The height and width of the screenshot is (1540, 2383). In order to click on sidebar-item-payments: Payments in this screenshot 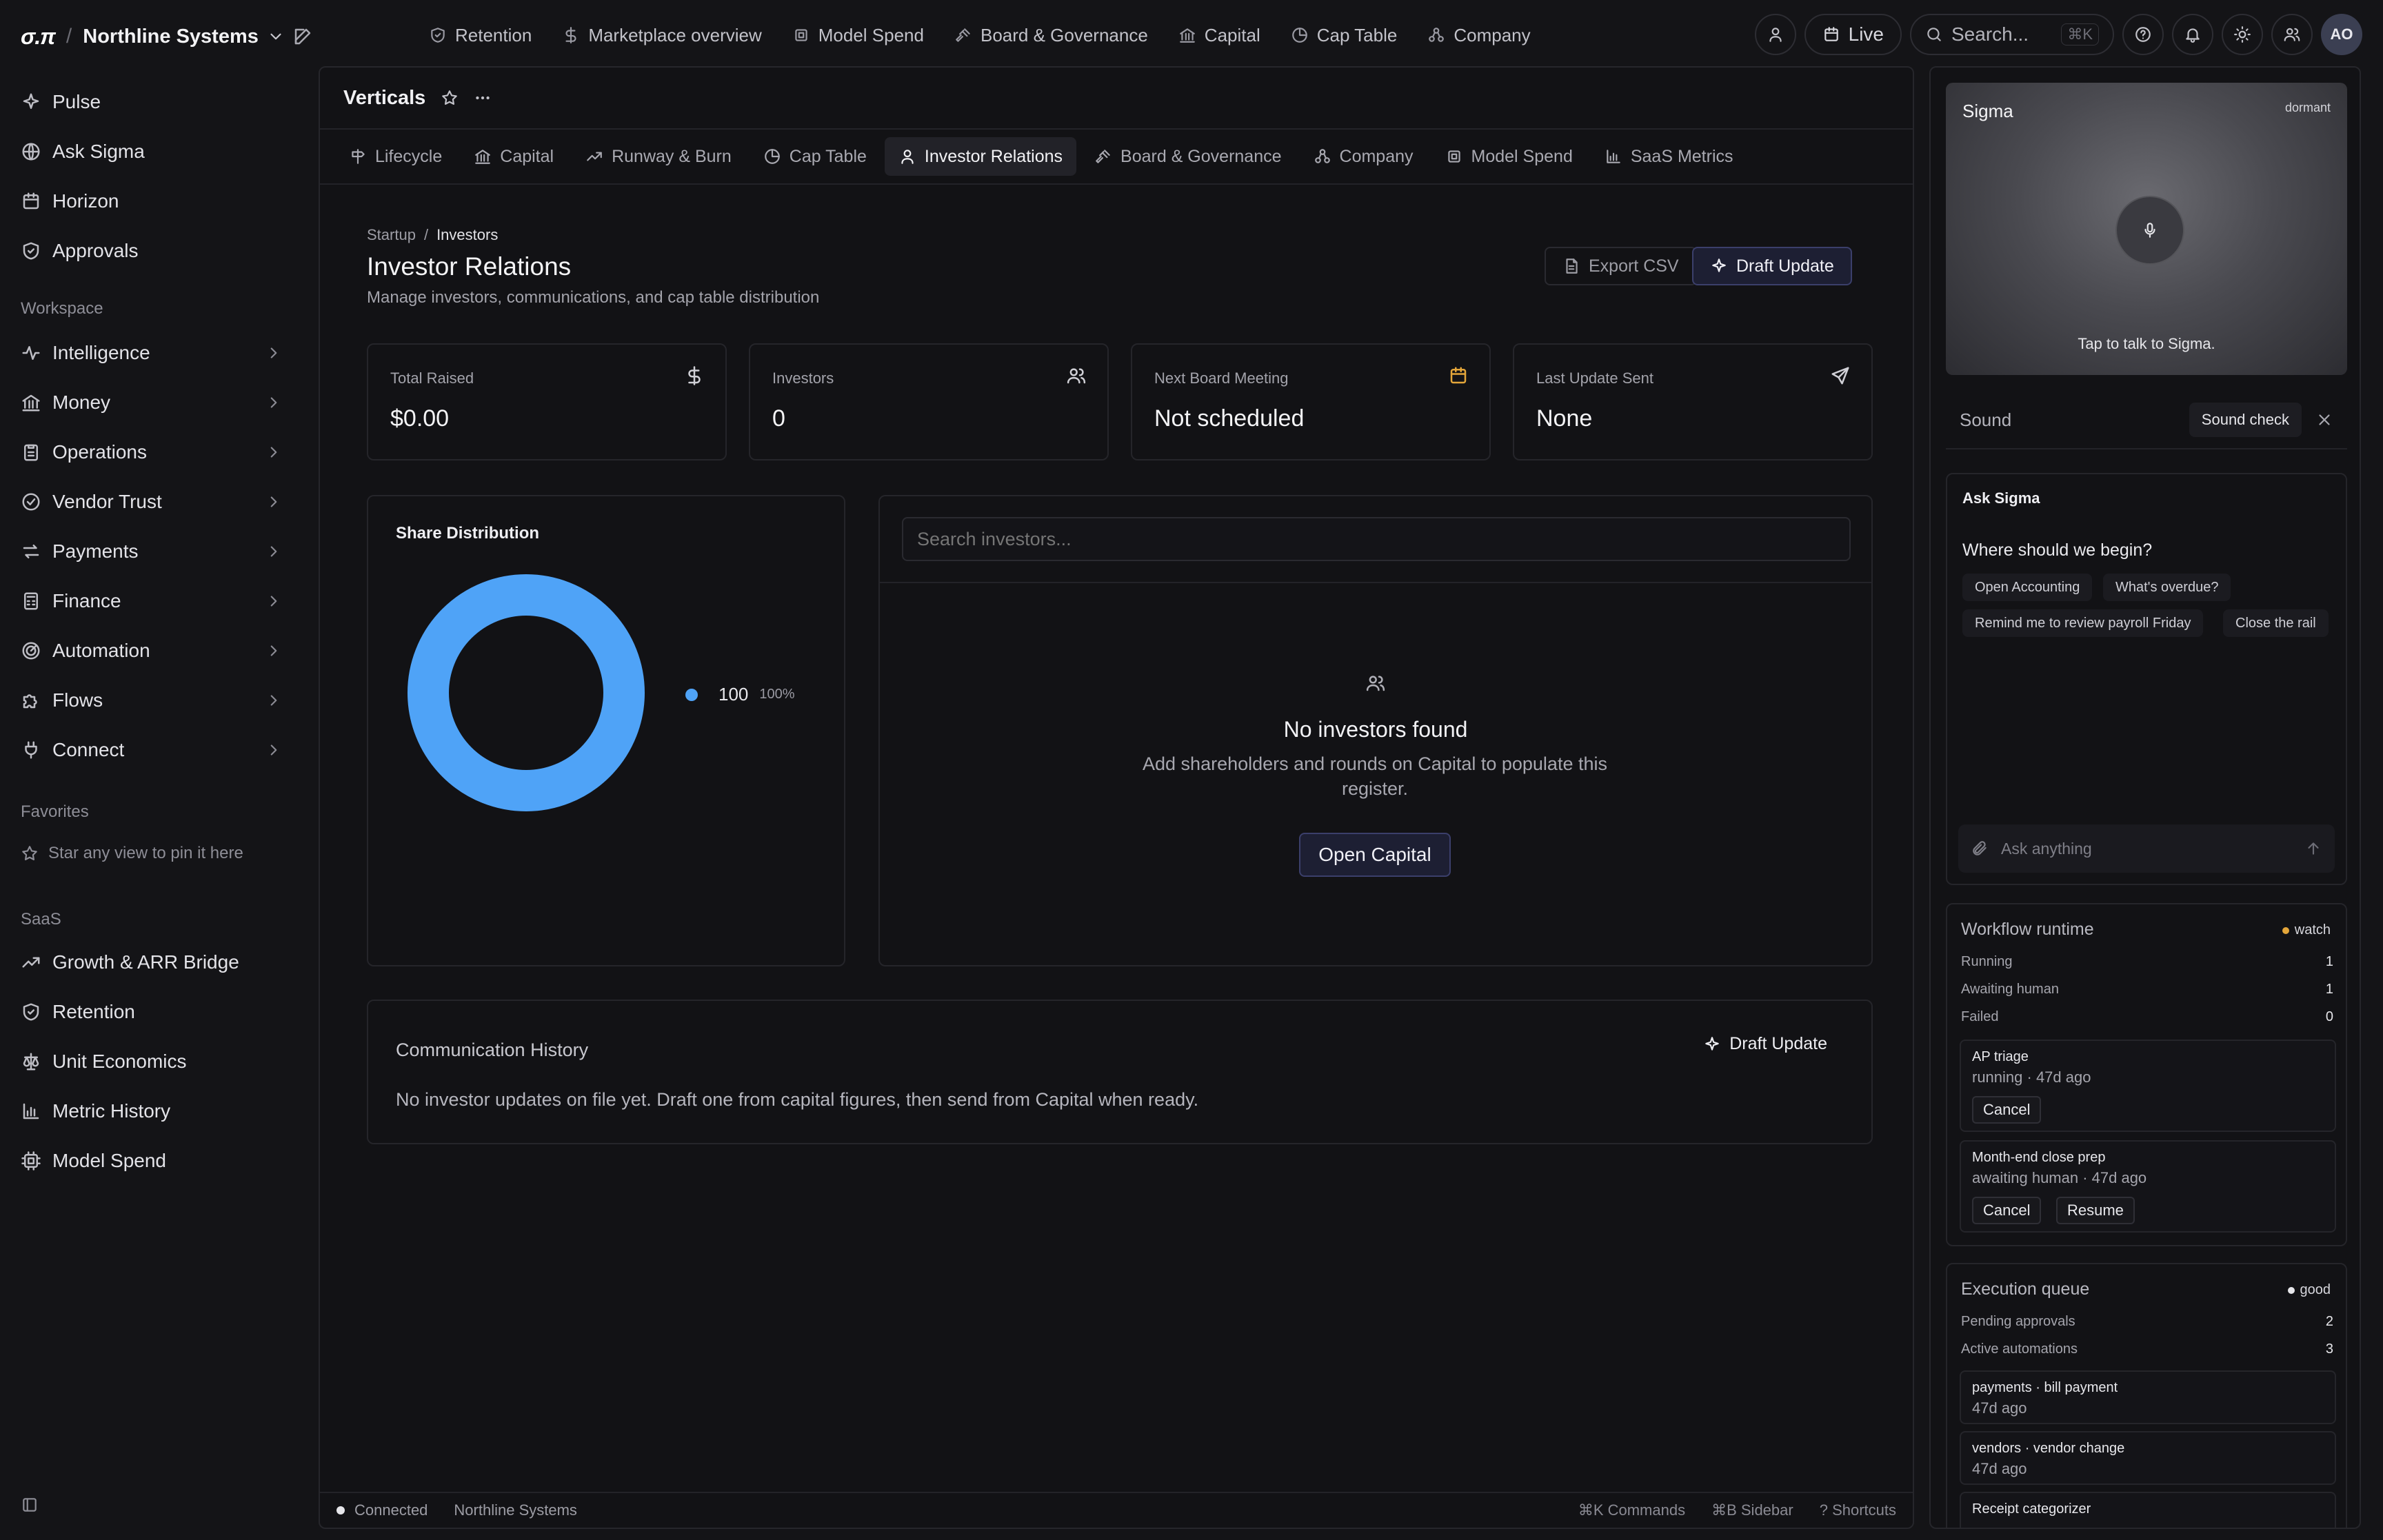, I will do `click(152, 552)`.